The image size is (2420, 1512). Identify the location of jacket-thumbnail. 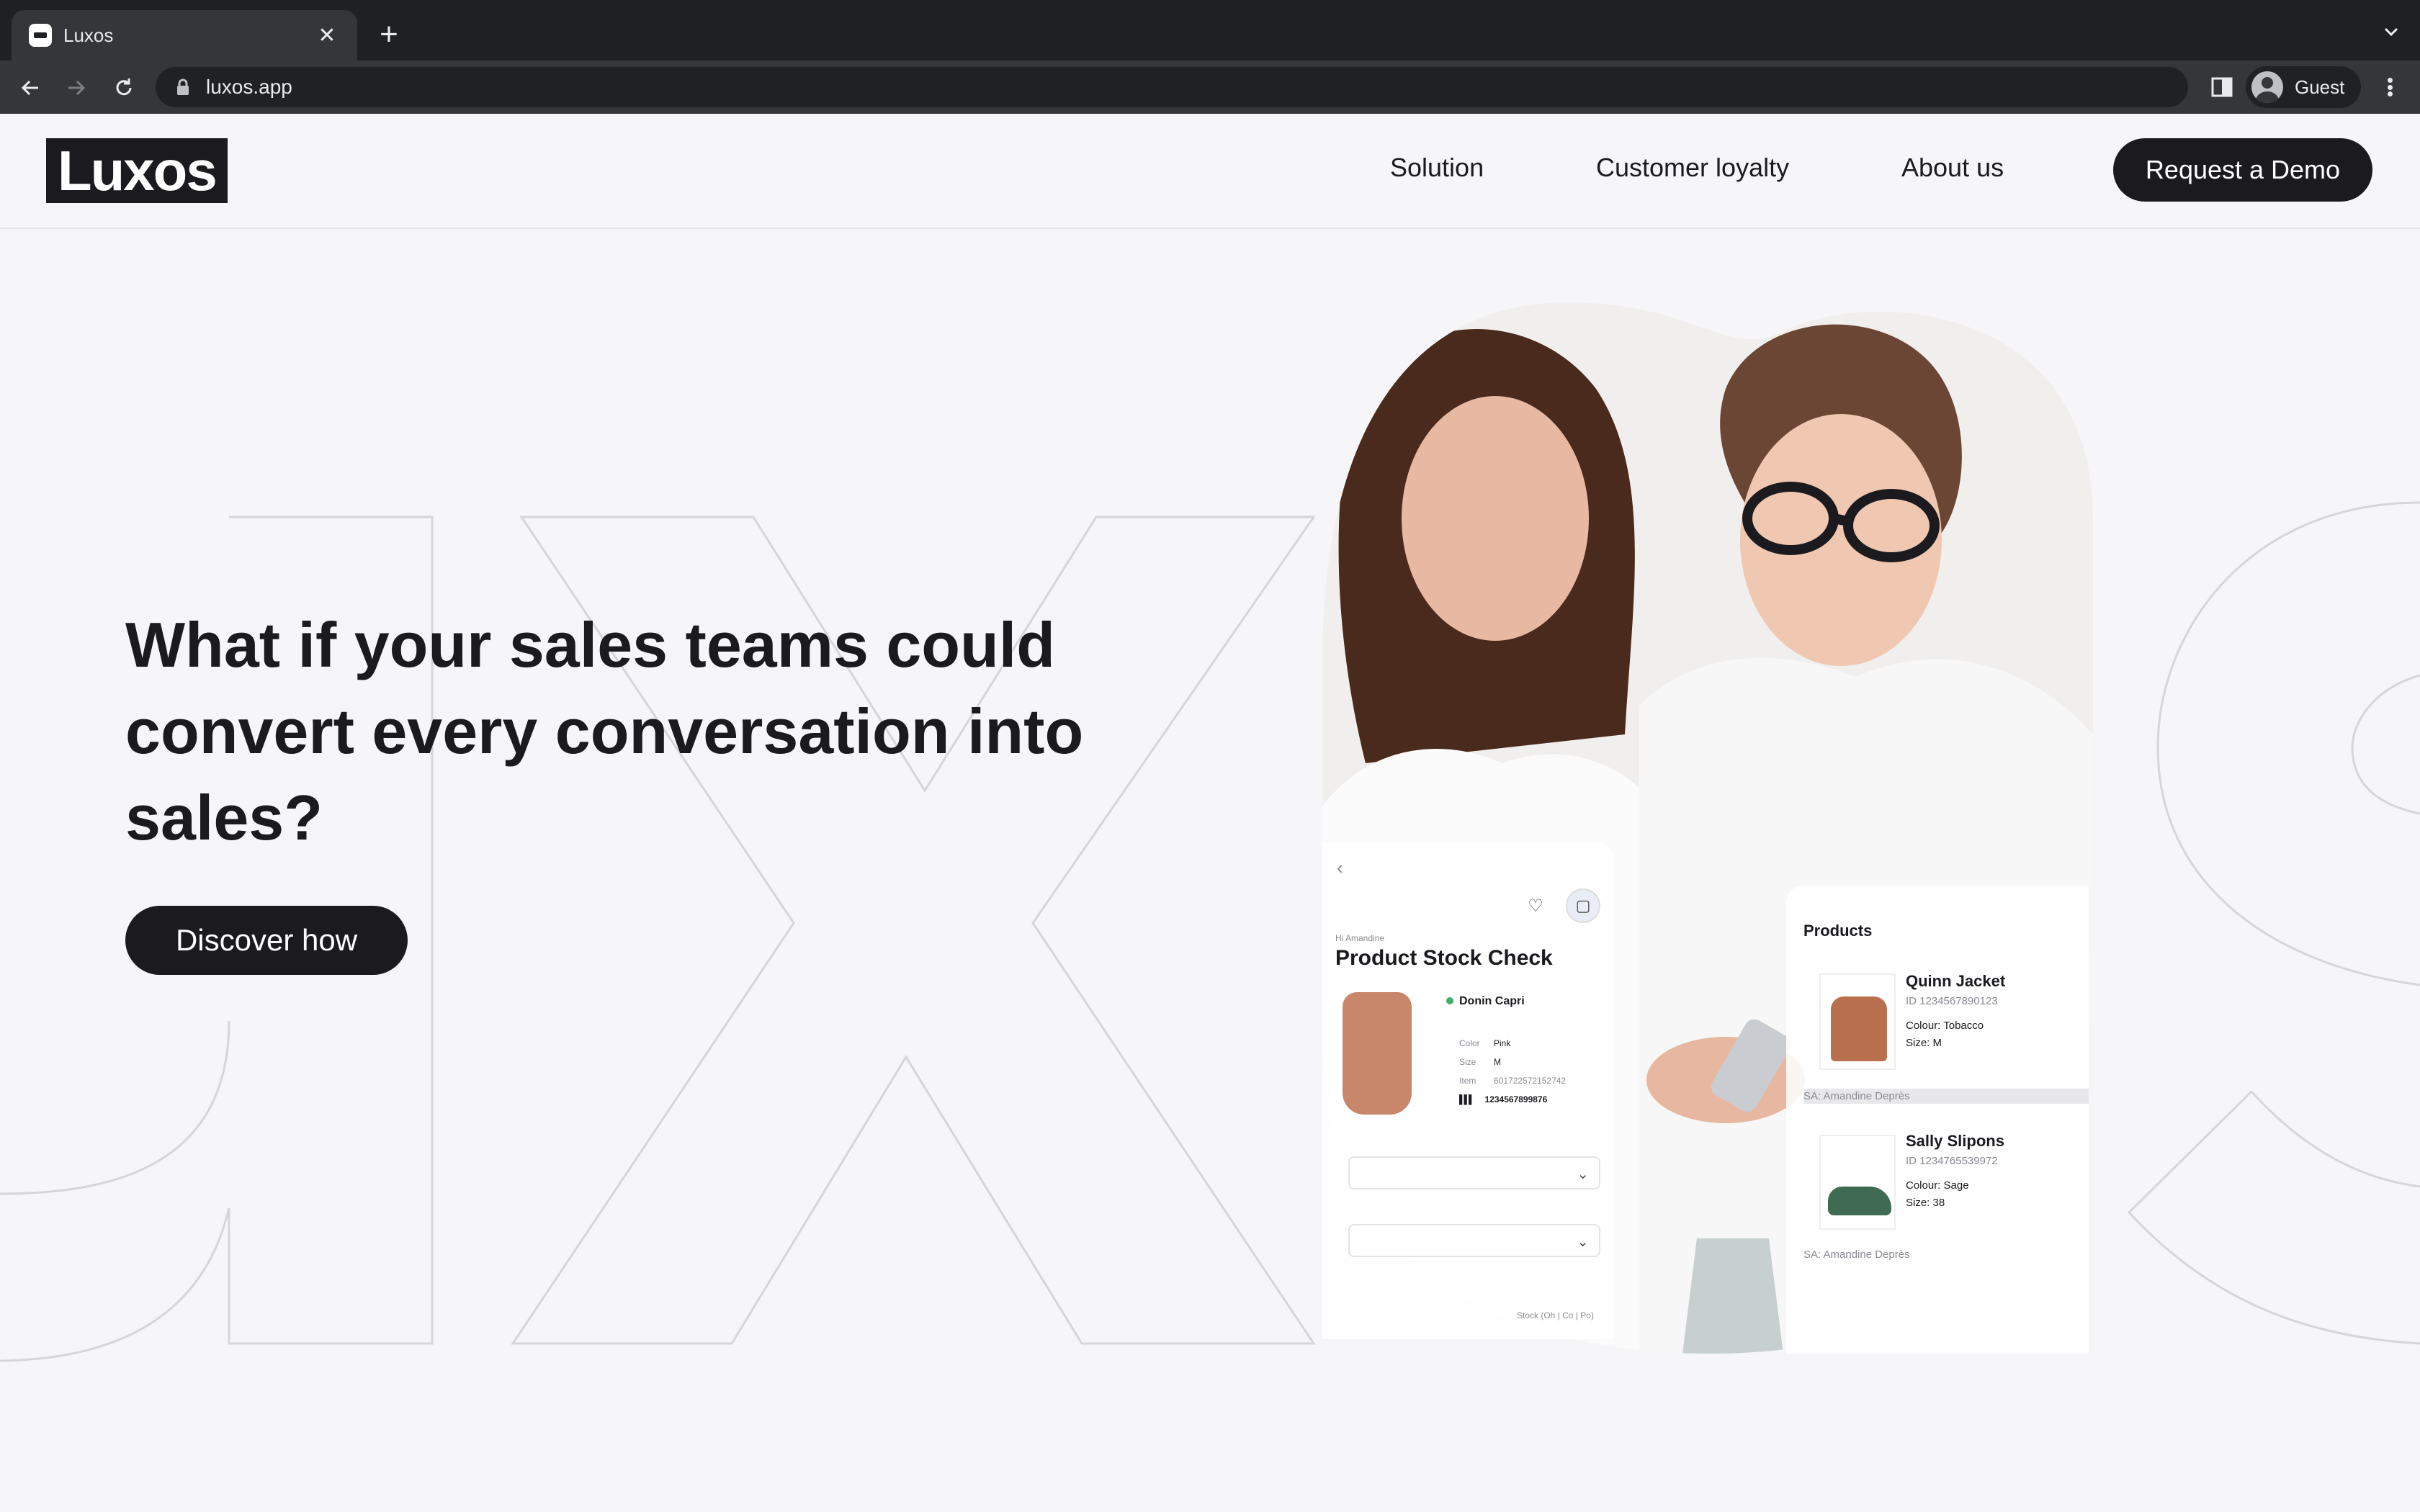
(1857, 1021).